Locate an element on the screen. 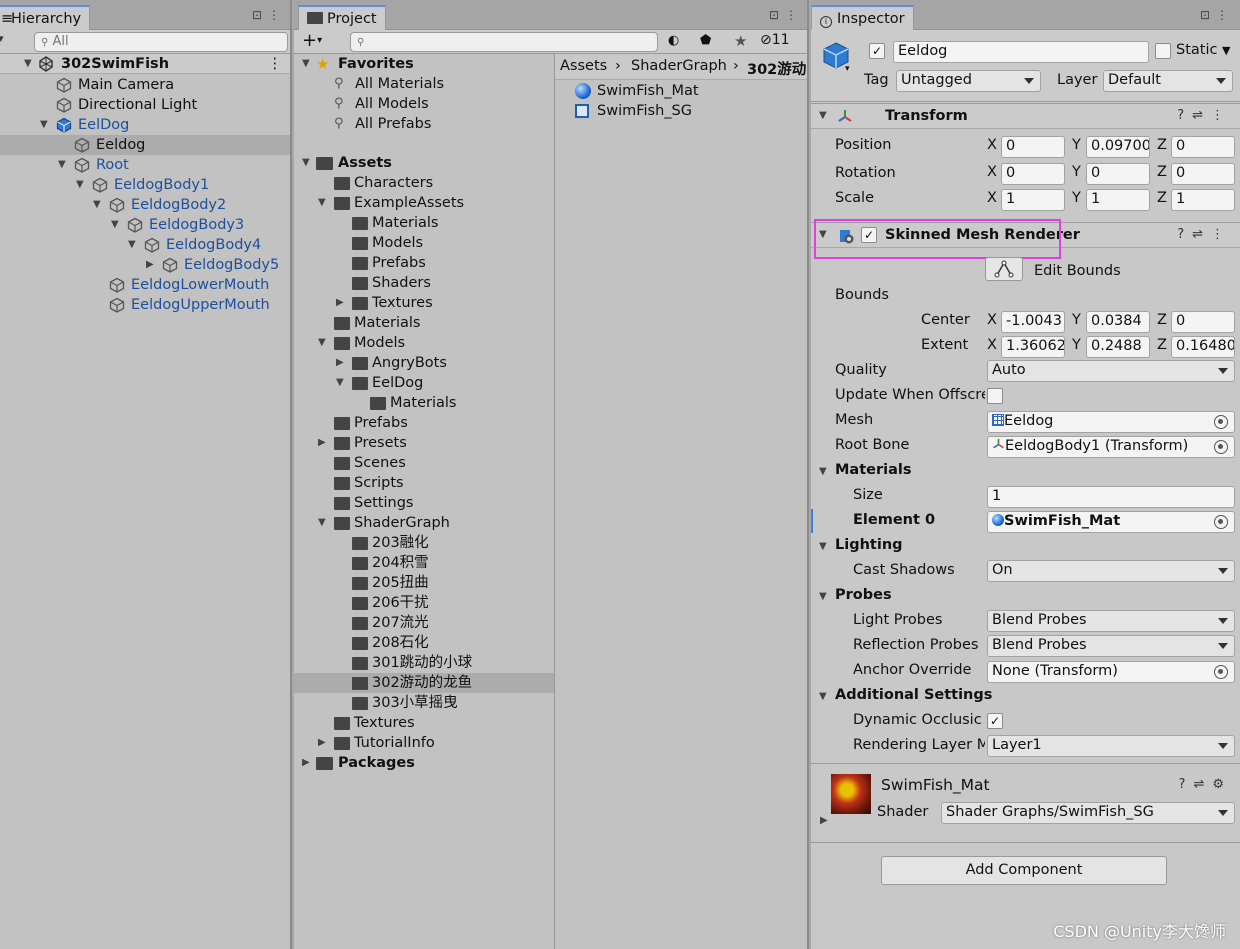 Image resolution: width=1240 pixels, height=949 pixels. inspector-tab-icons: ⊡⋮ is located at coordinates (1217, 15).